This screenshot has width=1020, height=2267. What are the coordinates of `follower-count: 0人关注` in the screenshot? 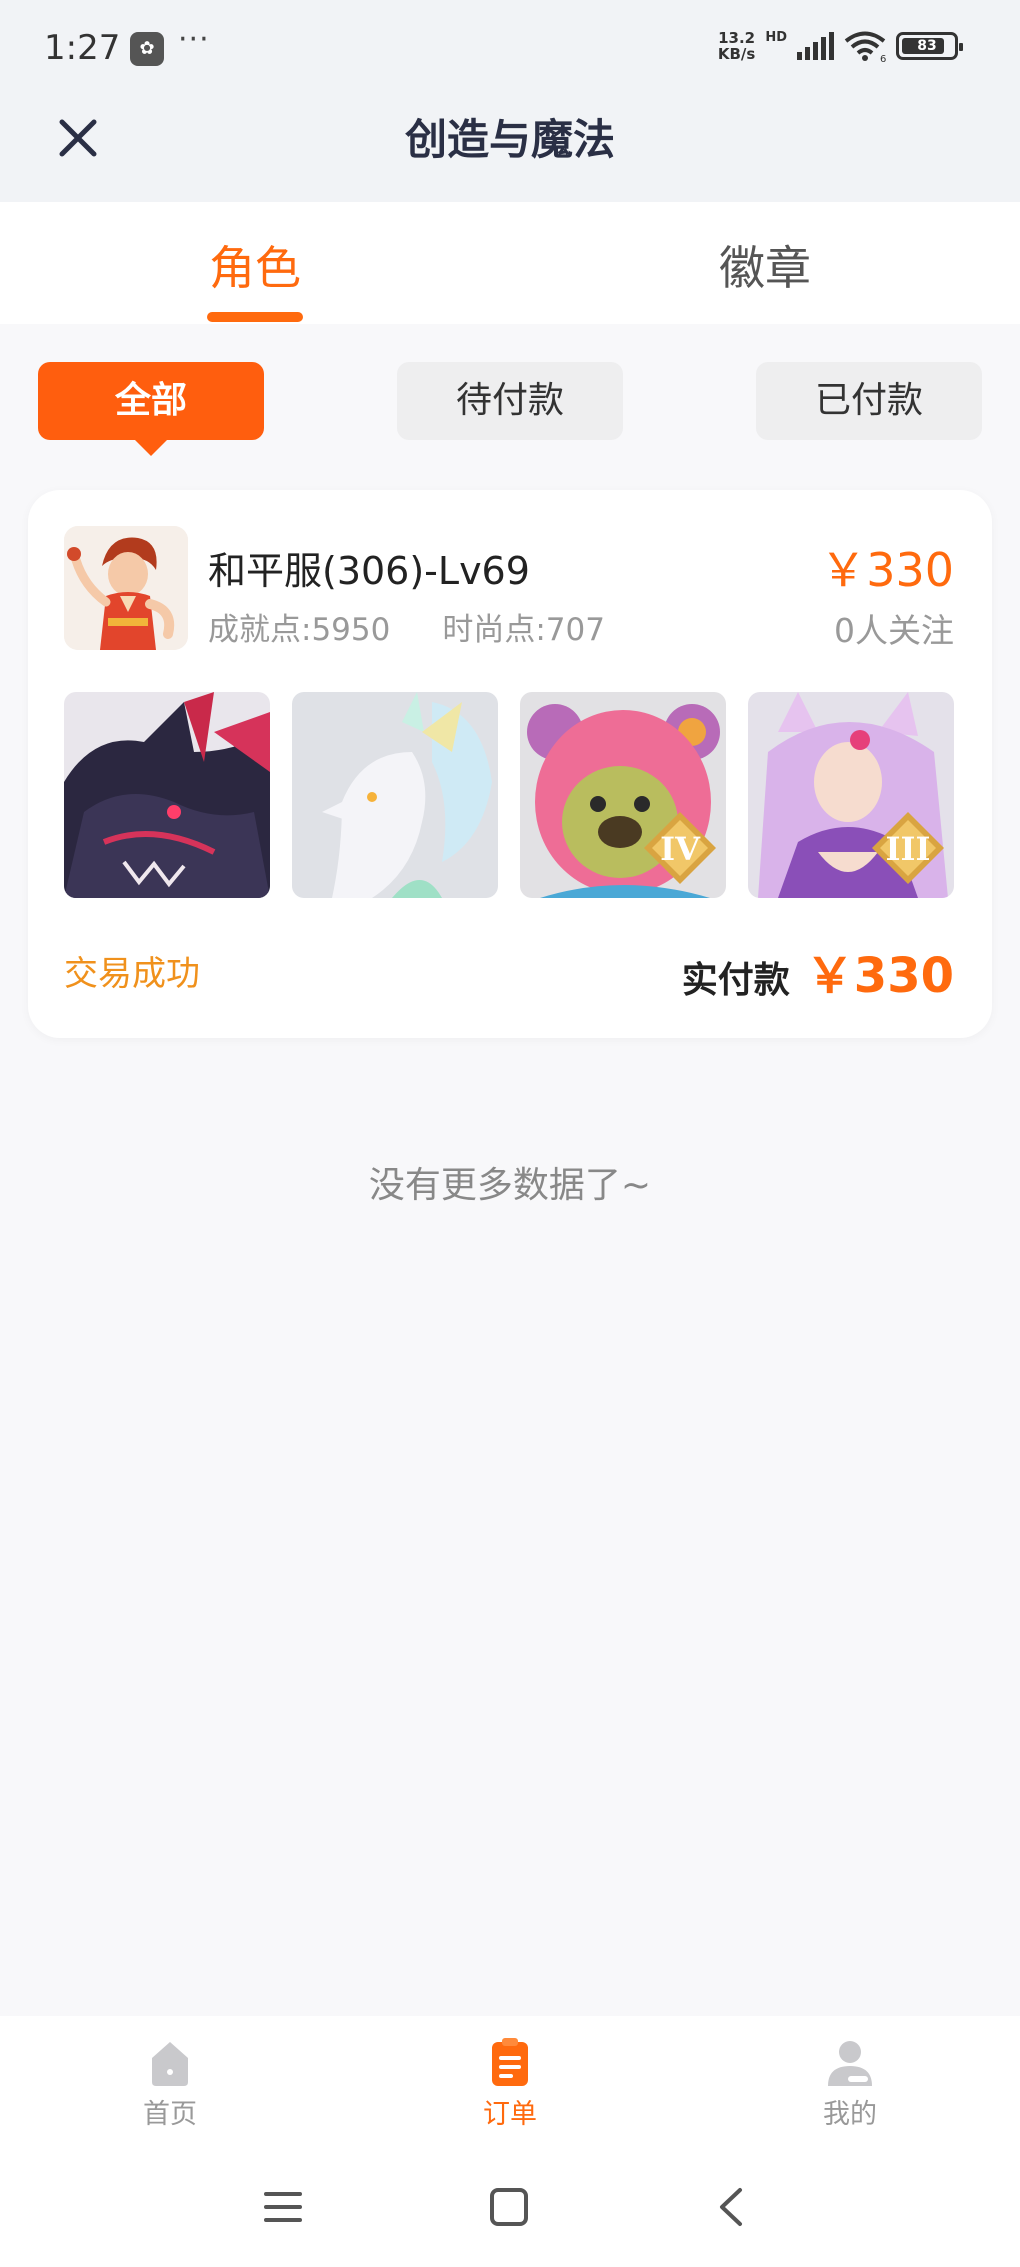 It's located at (894, 630).